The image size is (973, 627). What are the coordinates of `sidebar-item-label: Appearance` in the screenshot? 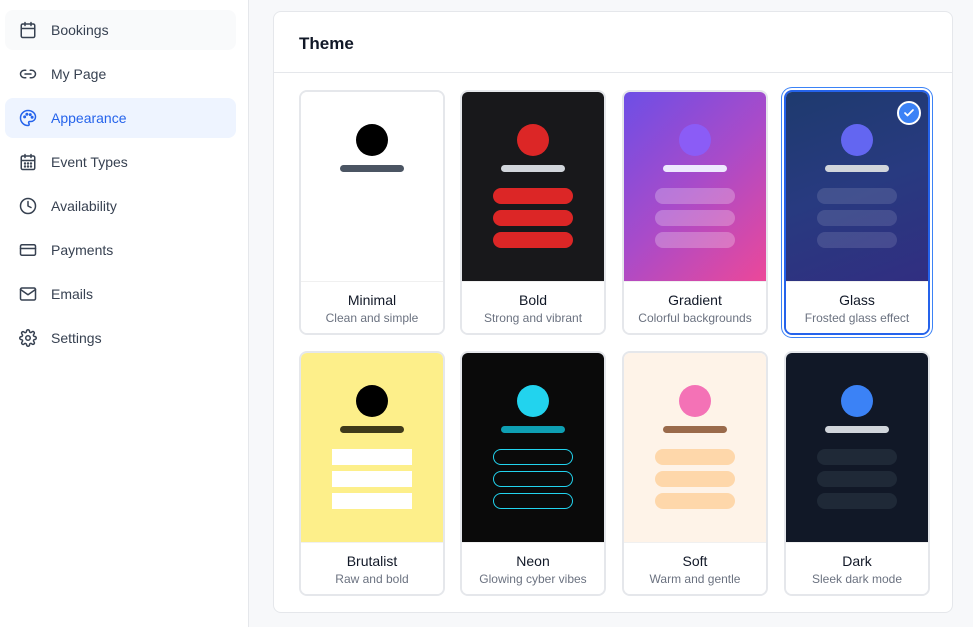 It's located at (89, 118).